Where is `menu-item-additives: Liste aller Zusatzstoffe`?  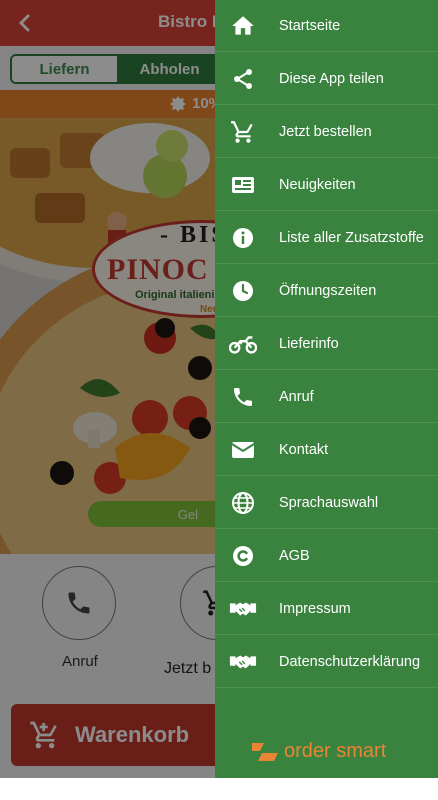 menu-item-additives: Liste aller Zusatzstoffe is located at coordinates (326, 238).